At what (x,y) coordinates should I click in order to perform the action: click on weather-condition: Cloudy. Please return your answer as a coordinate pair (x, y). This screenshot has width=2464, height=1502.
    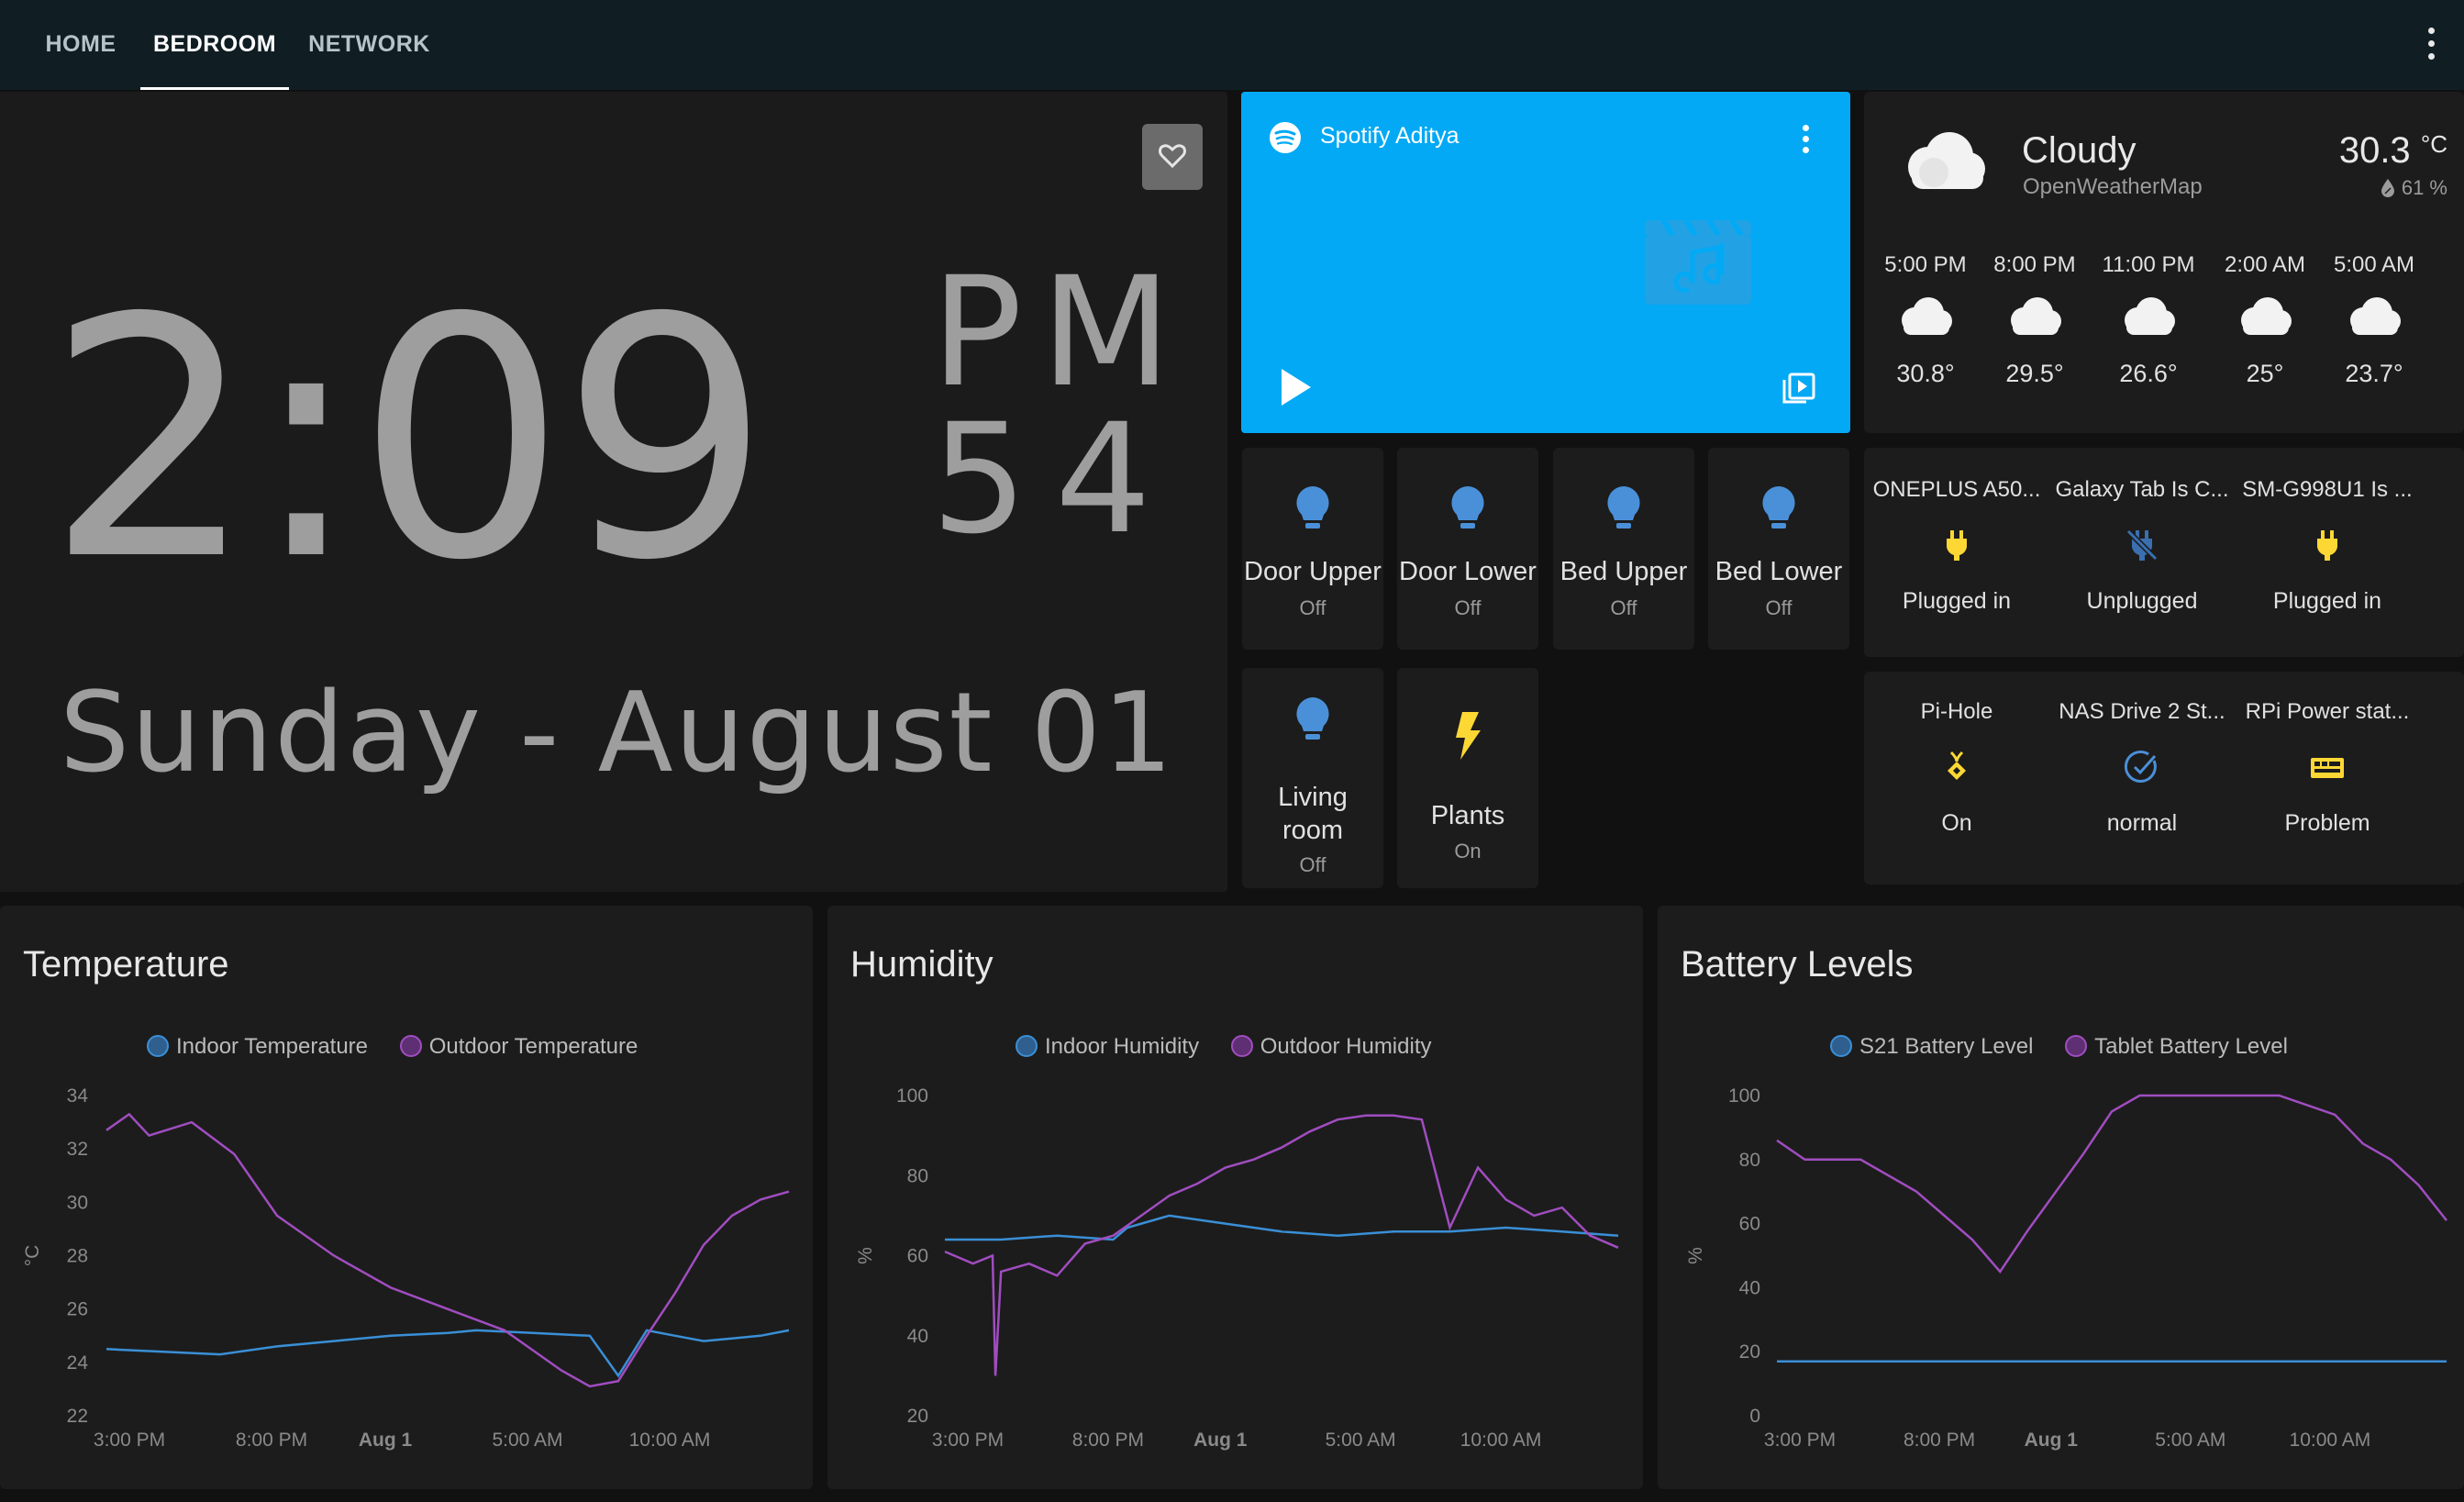
    Looking at the image, I should click on (2079, 150).